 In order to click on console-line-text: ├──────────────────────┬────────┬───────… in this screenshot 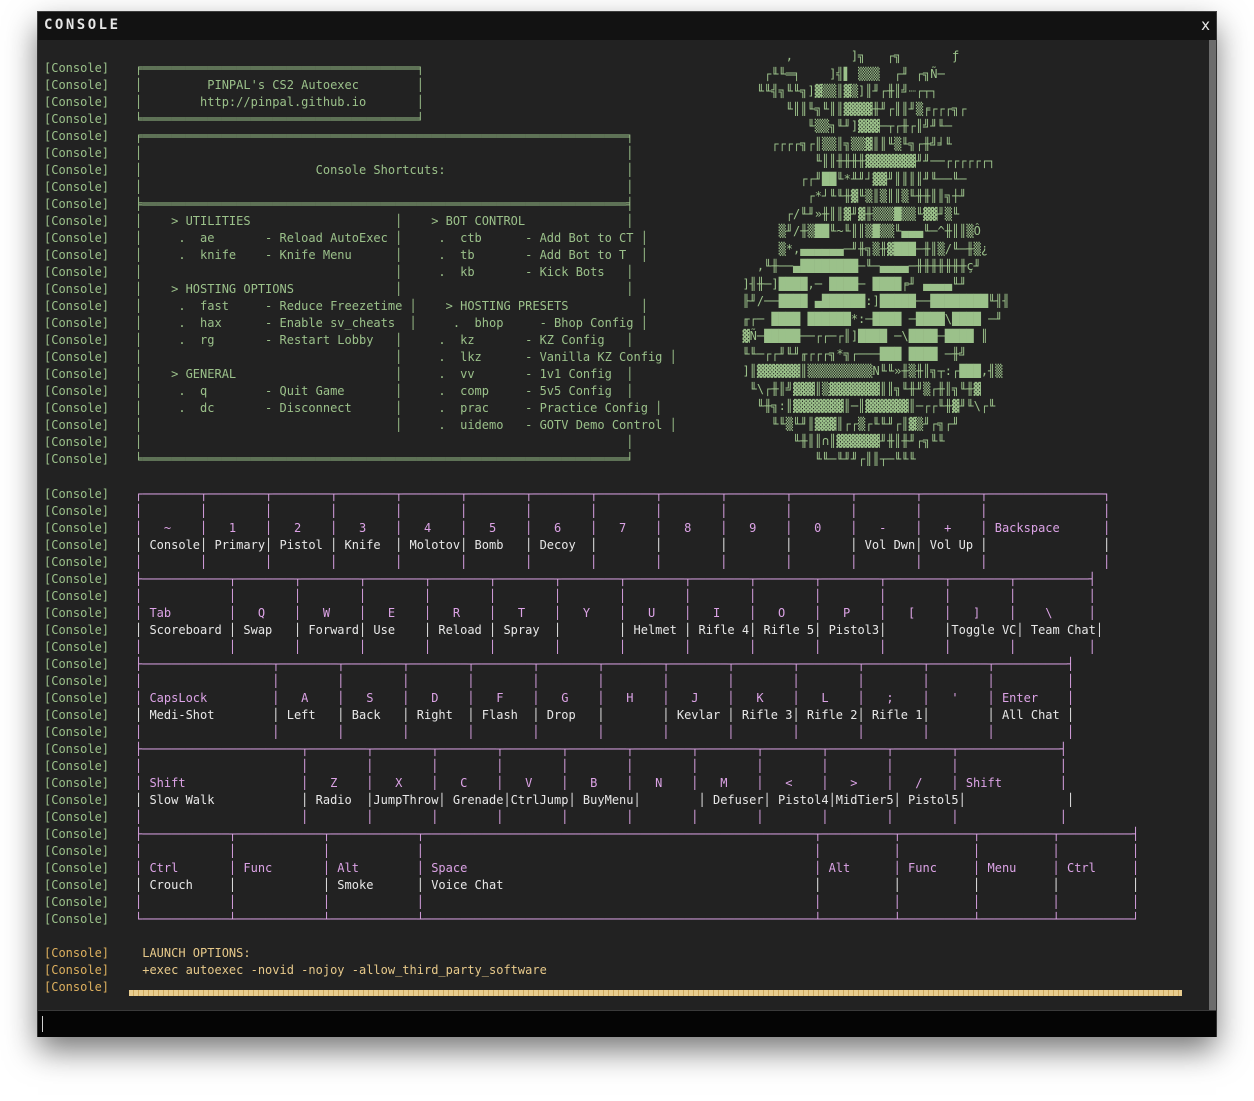, I will do `click(601, 748)`.